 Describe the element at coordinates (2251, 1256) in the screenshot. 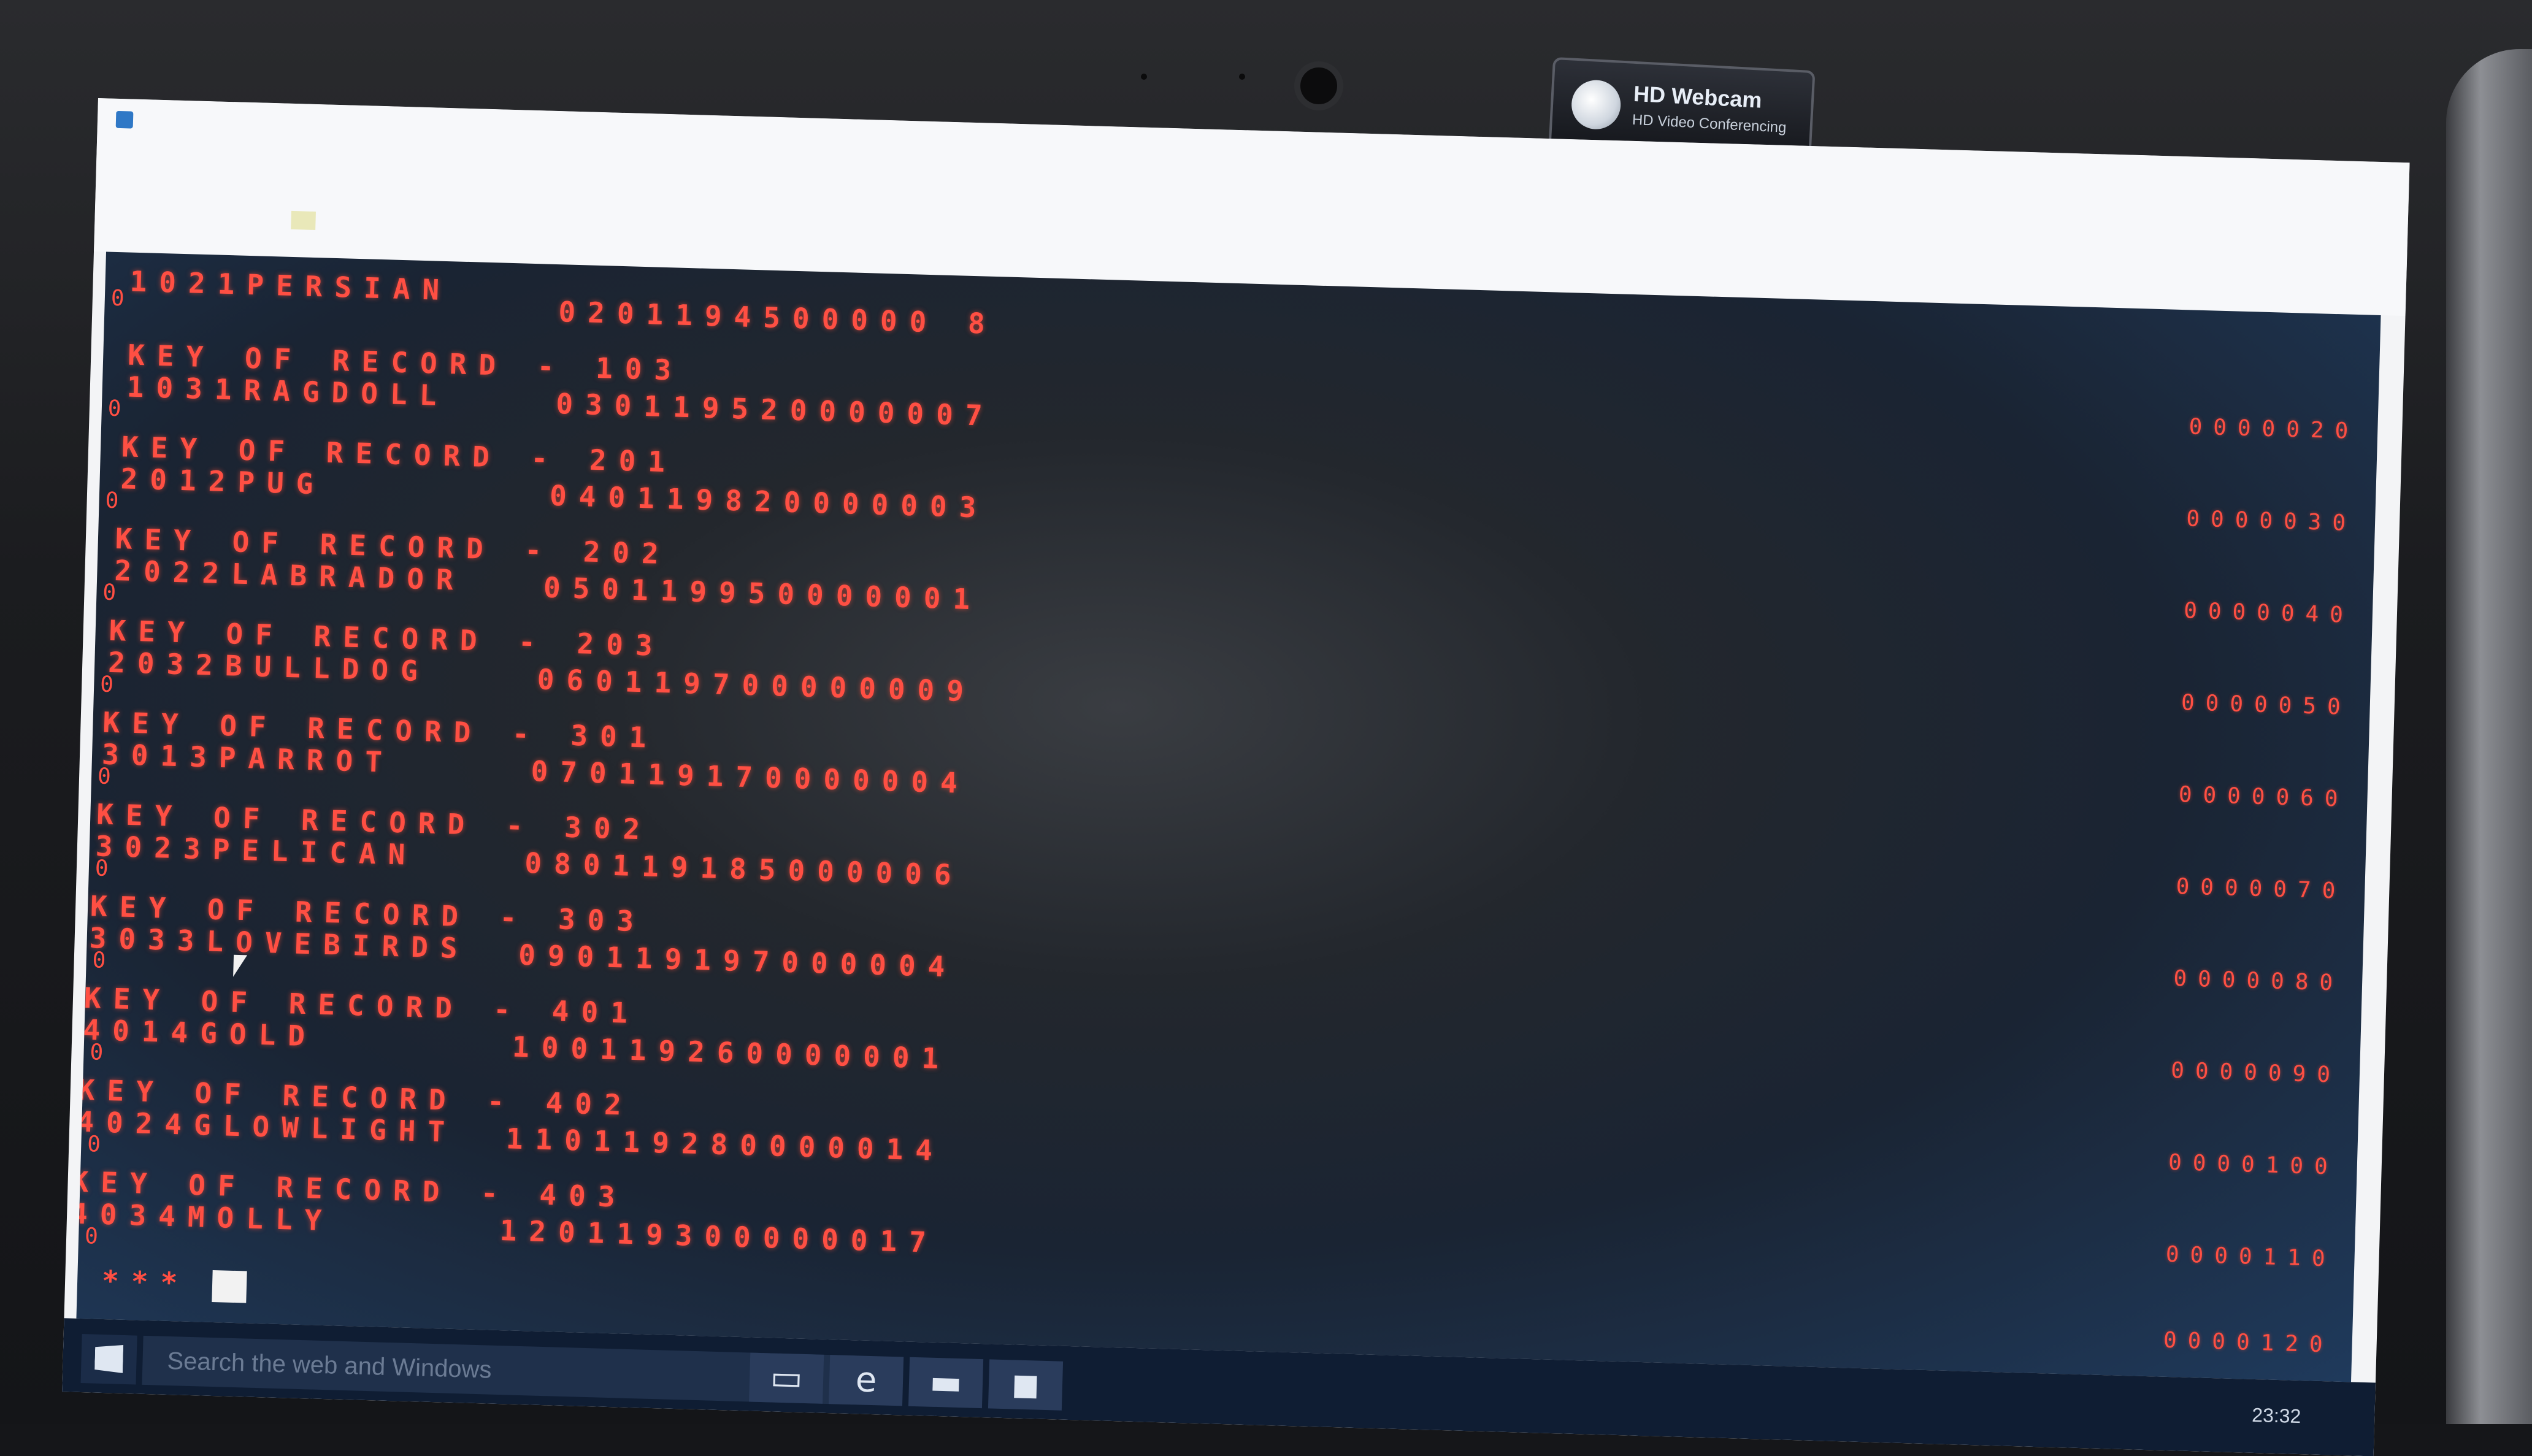

I see `line-counter: 0000110` at that location.